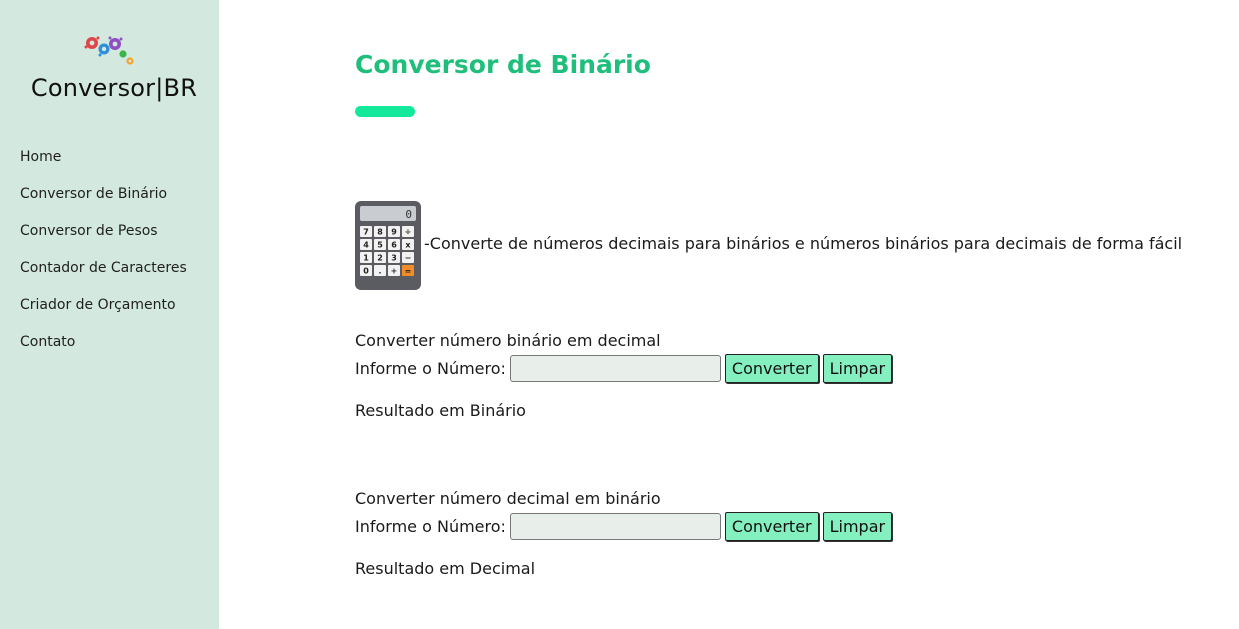 The image size is (1239, 629). Describe the element at coordinates (394, 258) in the screenshot. I see `calculator-key-label: 3` at that location.